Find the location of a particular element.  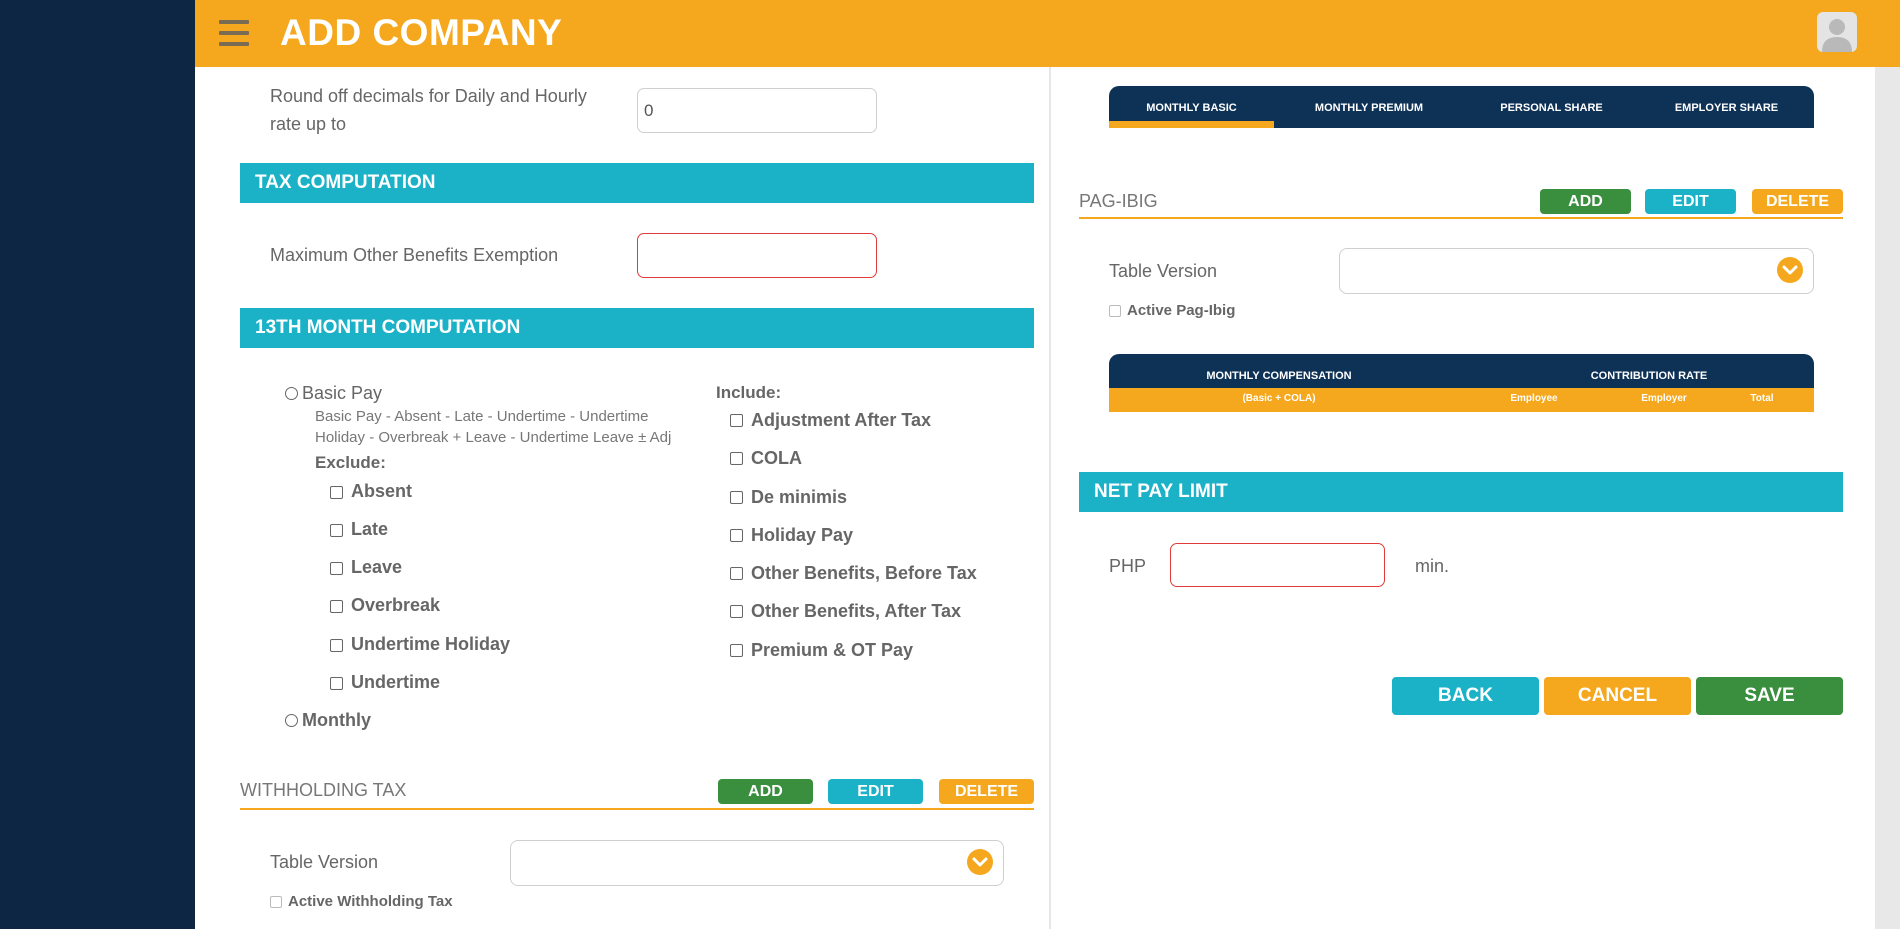

tax-computation-header: TAX COMPUTATION is located at coordinates (637, 183).